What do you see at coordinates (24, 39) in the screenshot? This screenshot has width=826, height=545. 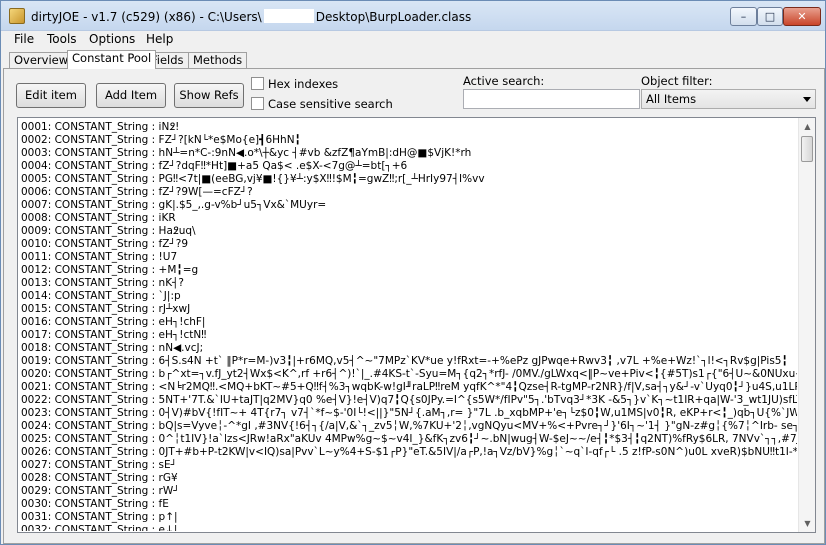 I see `menu-file: File` at bounding box center [24, 39].